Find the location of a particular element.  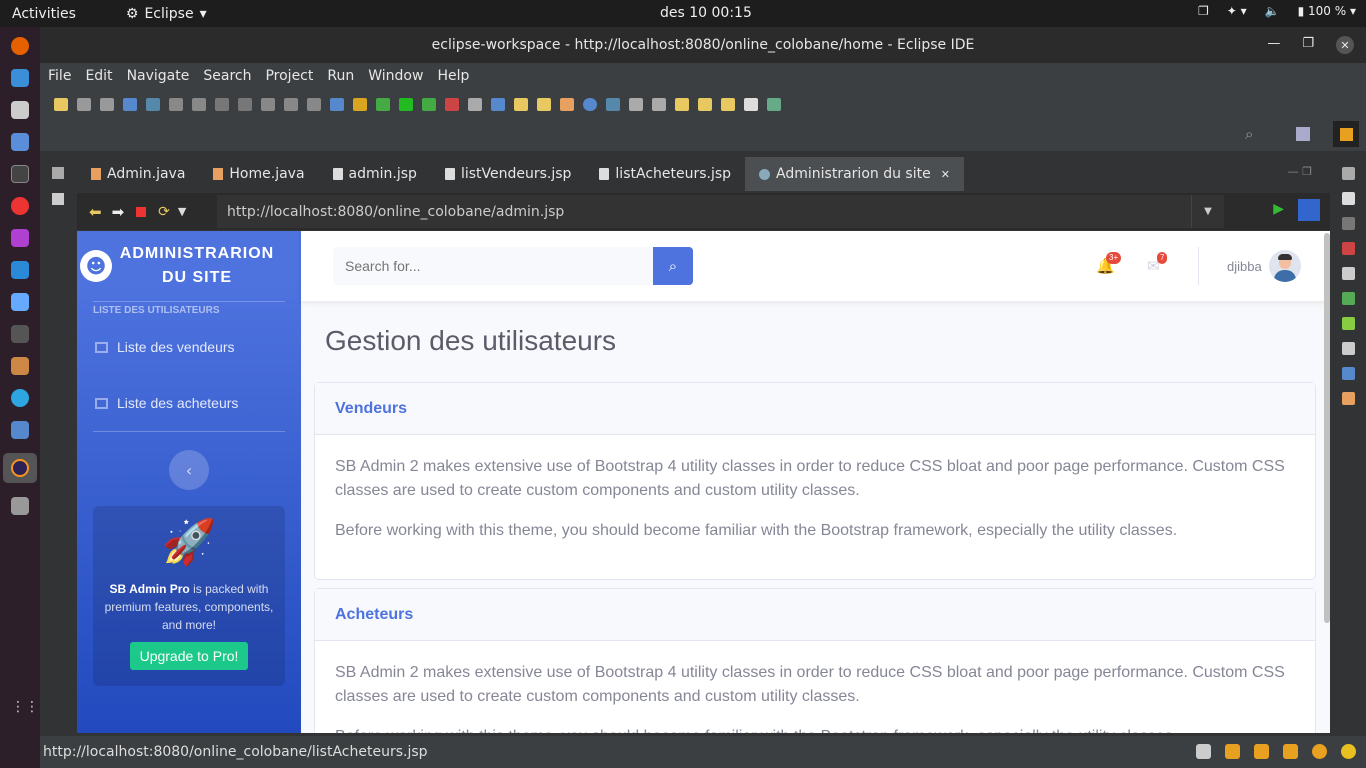

minimize-icon: — is located at coordinates (1293, 171).